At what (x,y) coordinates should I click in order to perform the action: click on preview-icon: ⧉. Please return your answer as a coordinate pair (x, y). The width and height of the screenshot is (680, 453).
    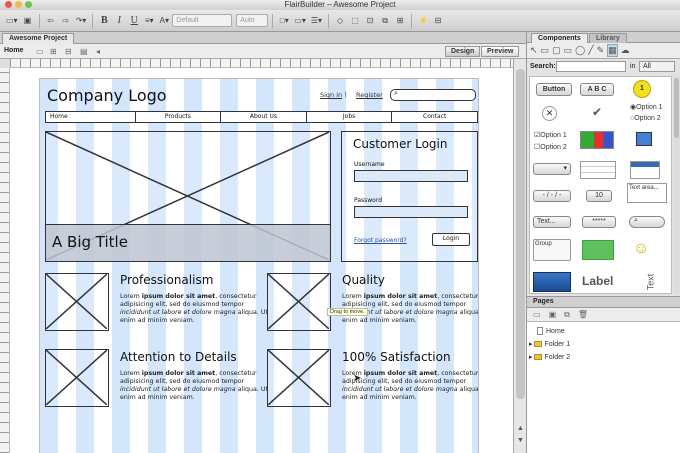
    Looking at the image, I should click on (385, 21).